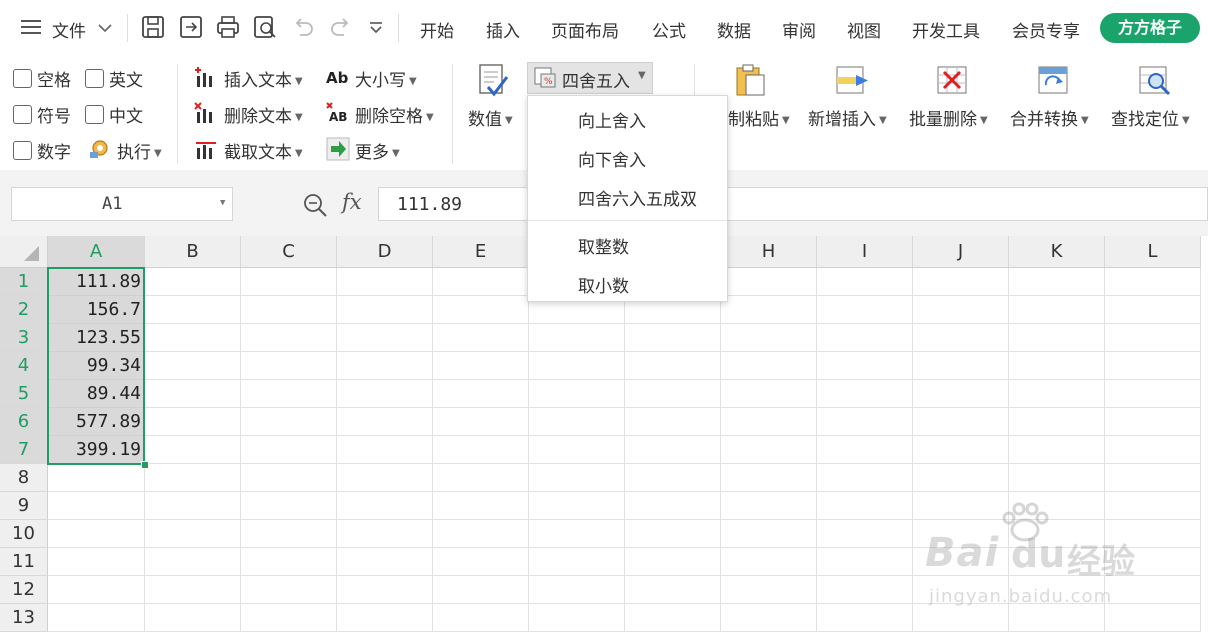 The width and height of the screenshot is (1208, 637). Describe the element at coordinates (96, 562) in the screenshot. I see `cell-a11` at that location.